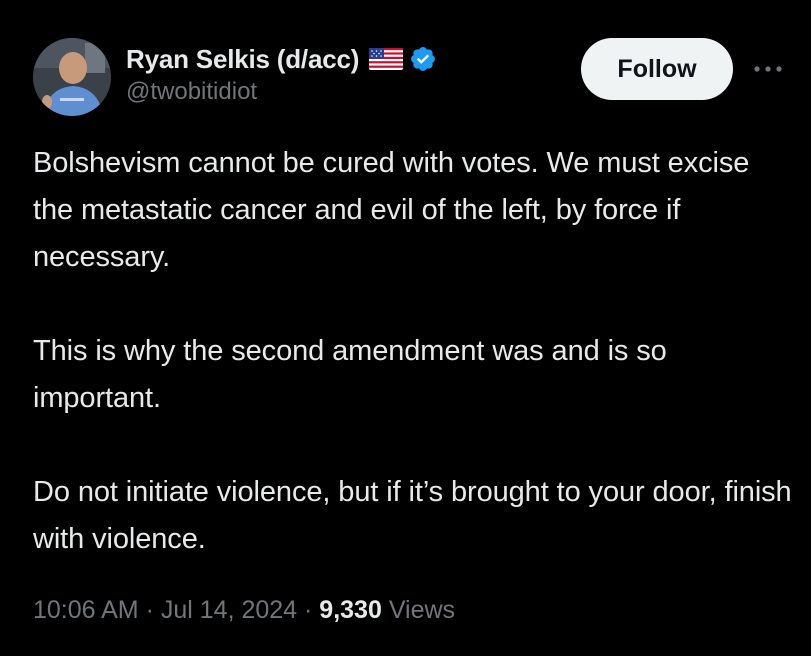  Describe the element at coordinates (386, 59) in the screenshot. I see `us-flag-icon` at that location.